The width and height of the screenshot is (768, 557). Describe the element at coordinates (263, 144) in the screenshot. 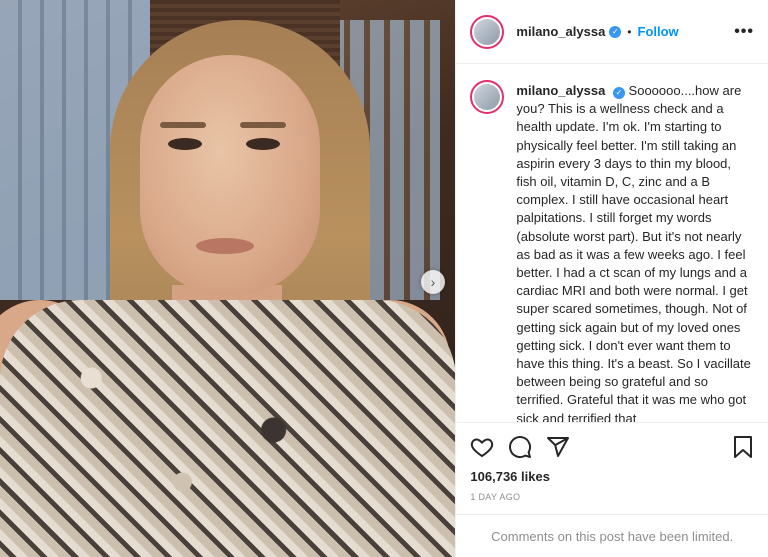

I see `eye-right` at that location.